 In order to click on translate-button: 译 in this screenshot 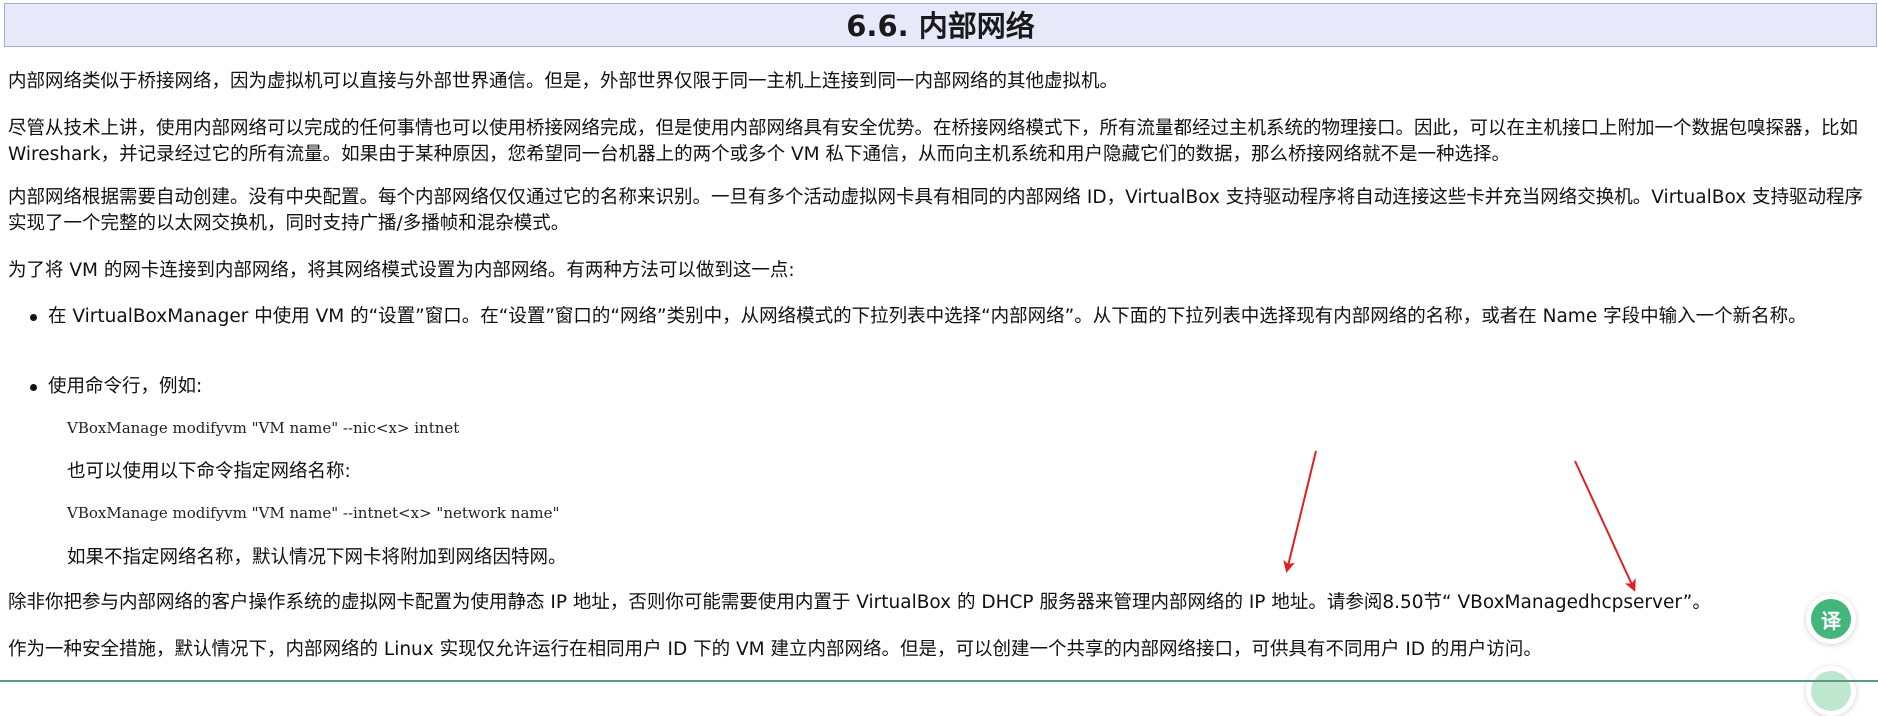, I will do `click(1831, 619)`.